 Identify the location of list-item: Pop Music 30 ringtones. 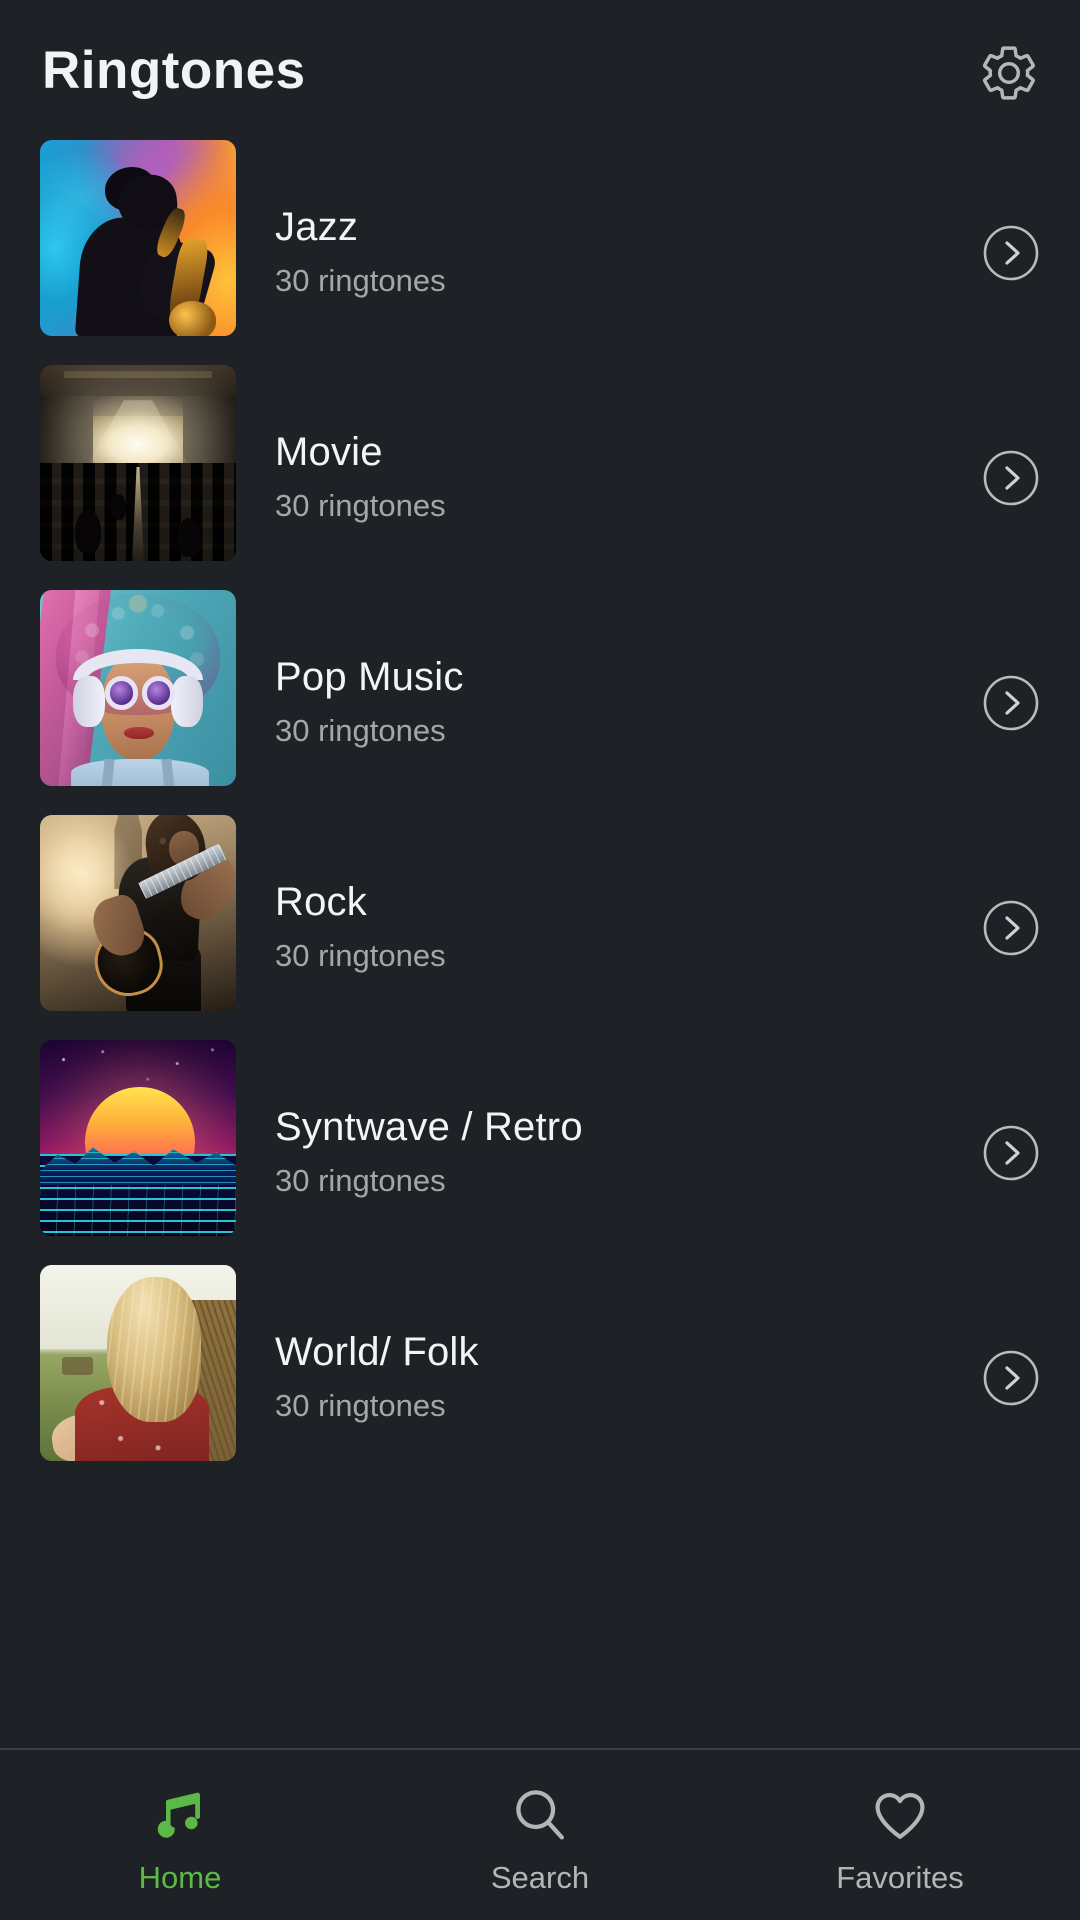
(540, 702).